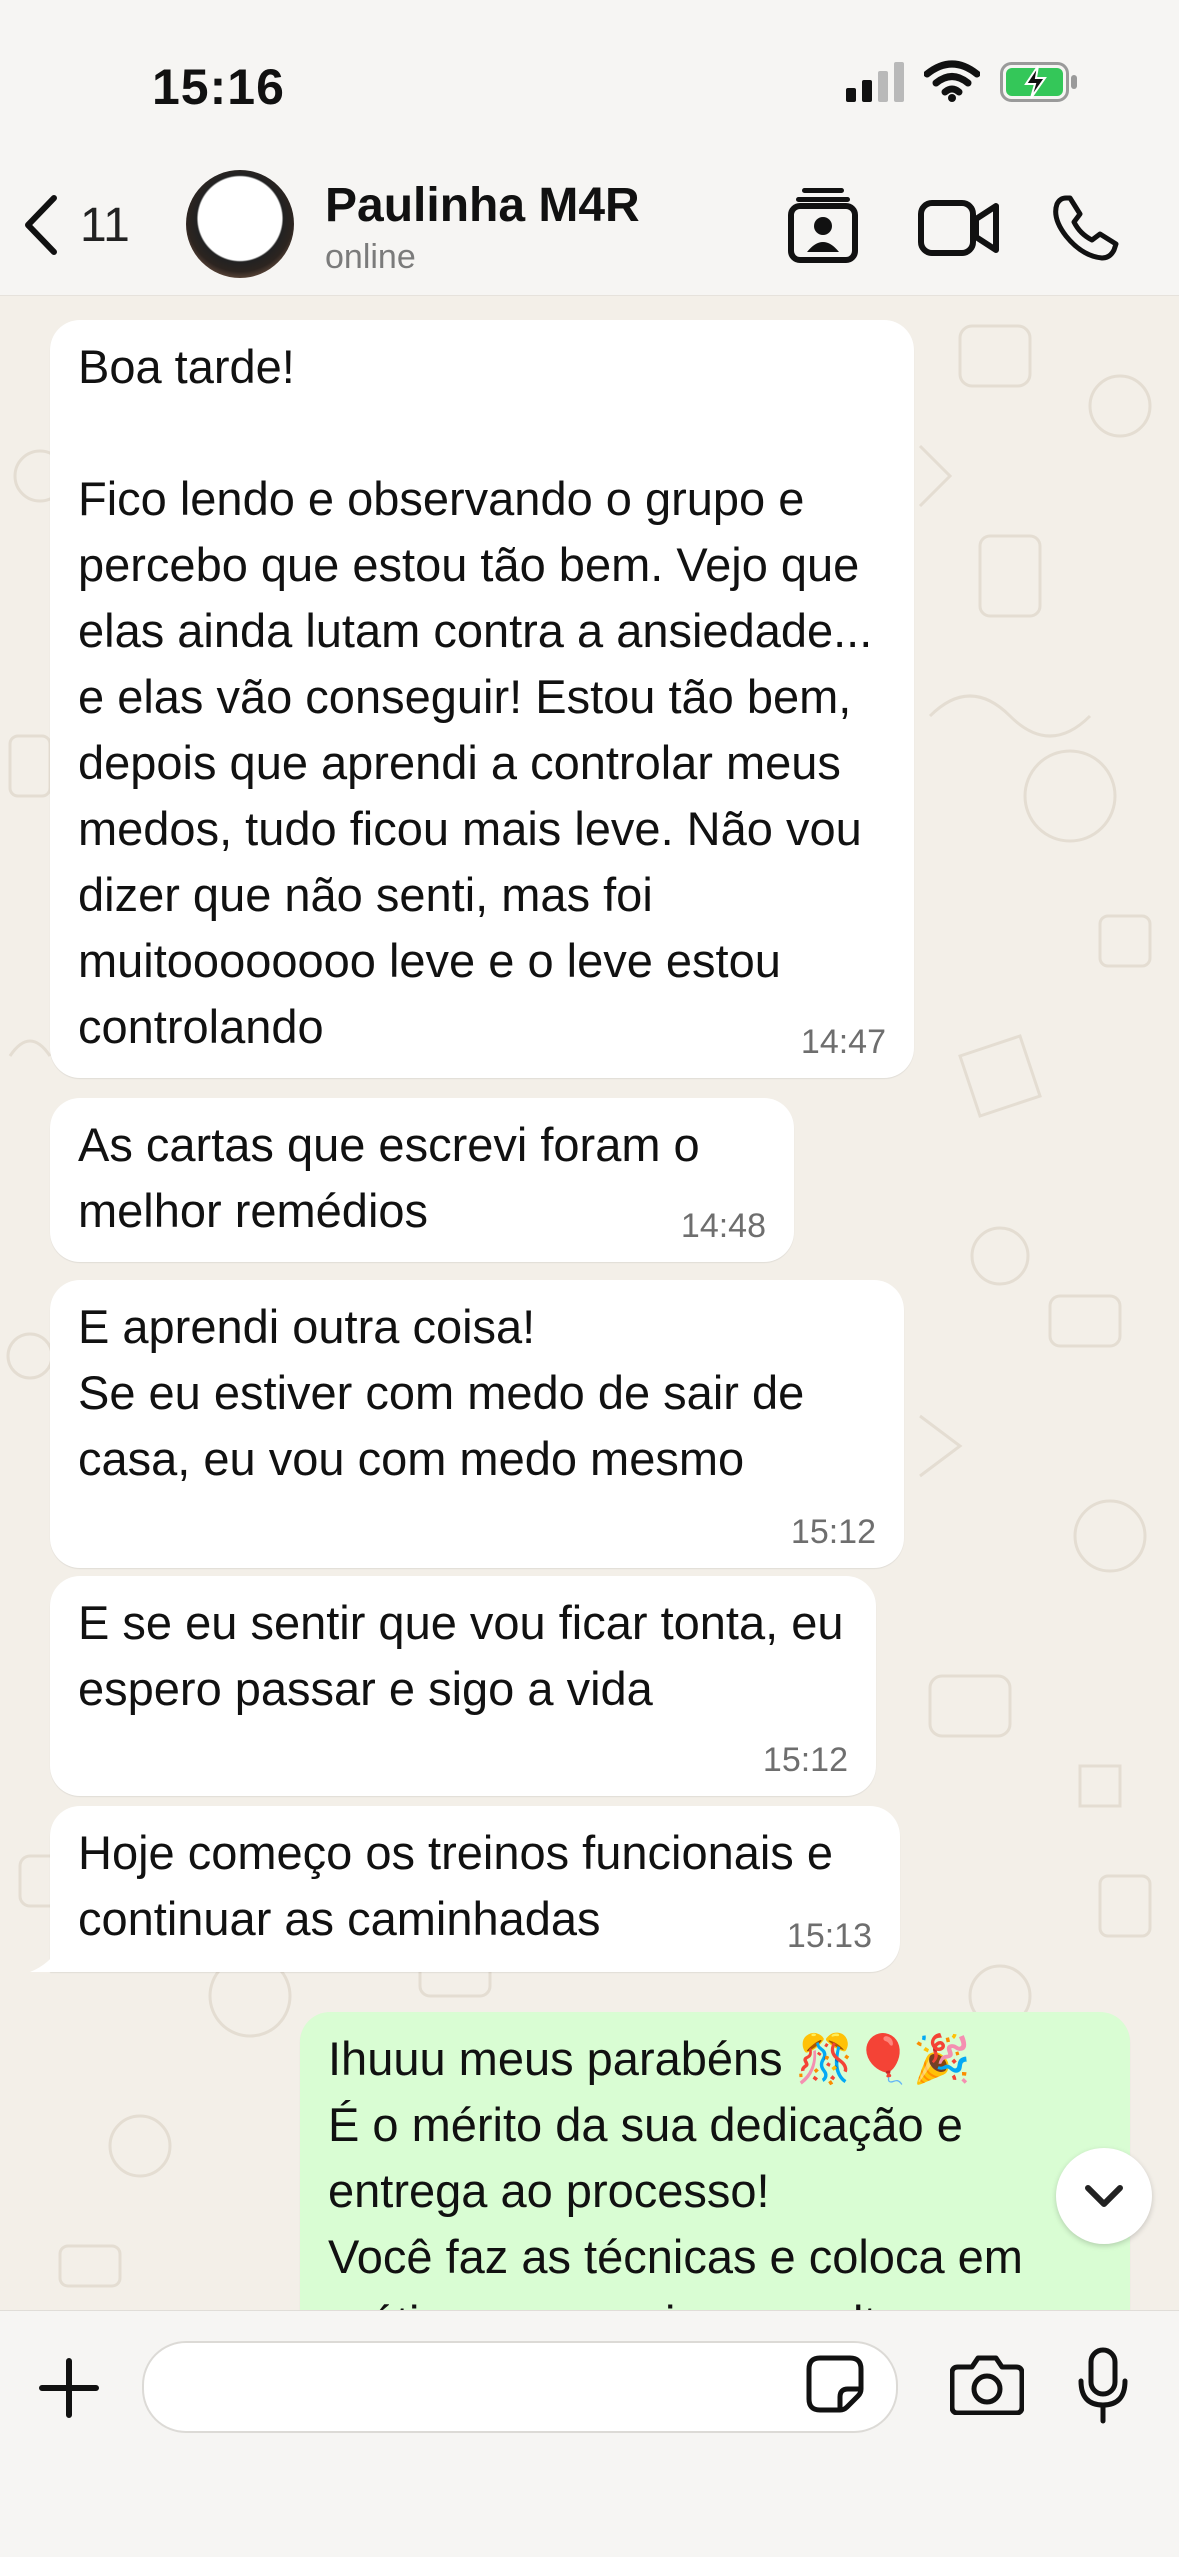  Describe the element at coordinates (218, 87) in the screenshot. I see `status-time: 15:16` at that location.